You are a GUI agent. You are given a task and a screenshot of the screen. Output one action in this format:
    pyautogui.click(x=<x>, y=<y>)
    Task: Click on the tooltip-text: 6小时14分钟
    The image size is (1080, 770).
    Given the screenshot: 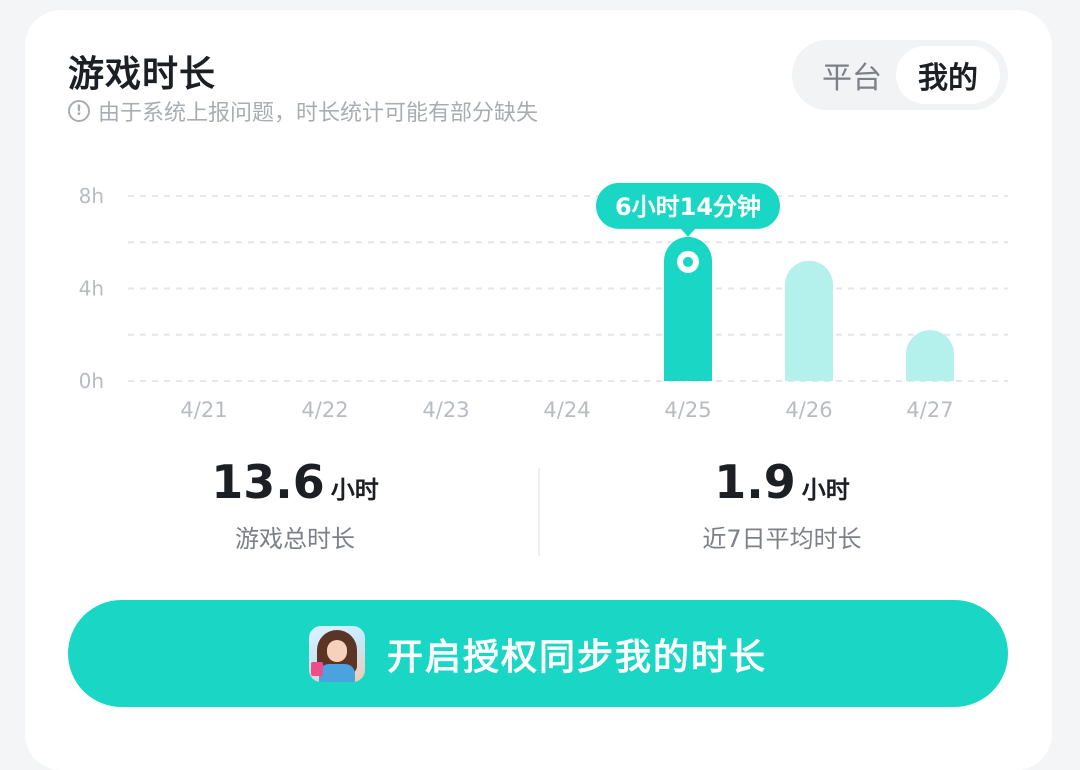 What is the action you would take?
    pyautogui.click(x=688, y=207)
    